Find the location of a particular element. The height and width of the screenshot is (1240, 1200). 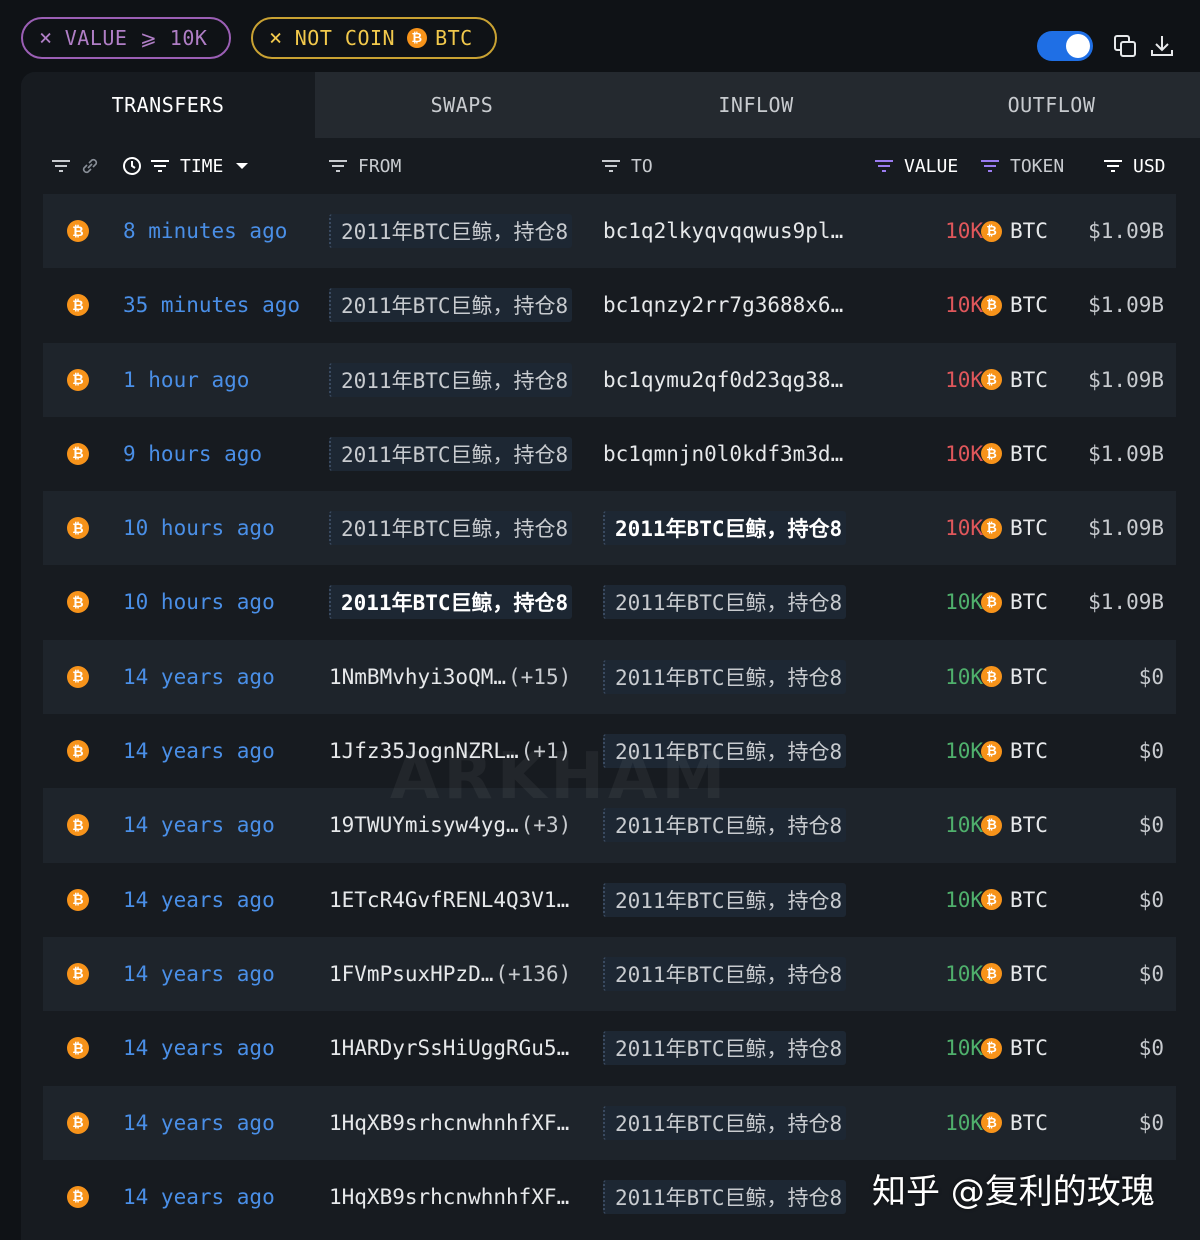

from-cell: 19TWUYmisyw4yg… (+3) is located at coordinates (459, 825).